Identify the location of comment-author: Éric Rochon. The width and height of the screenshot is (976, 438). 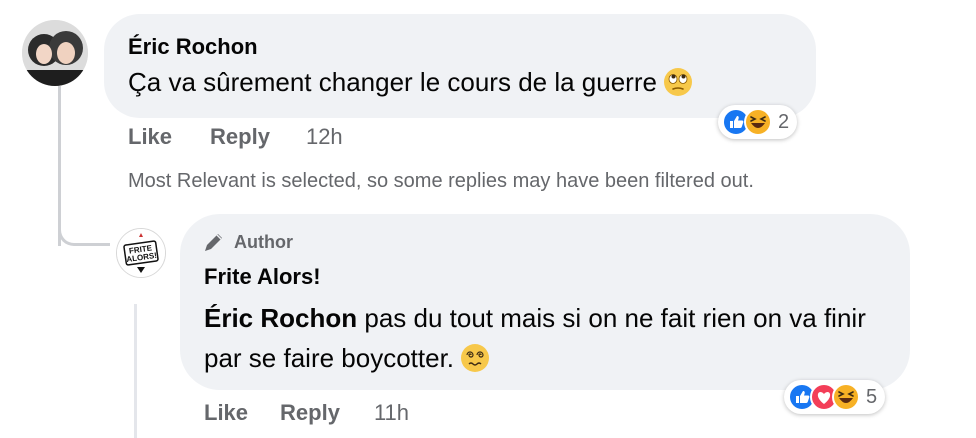
(193, 47).